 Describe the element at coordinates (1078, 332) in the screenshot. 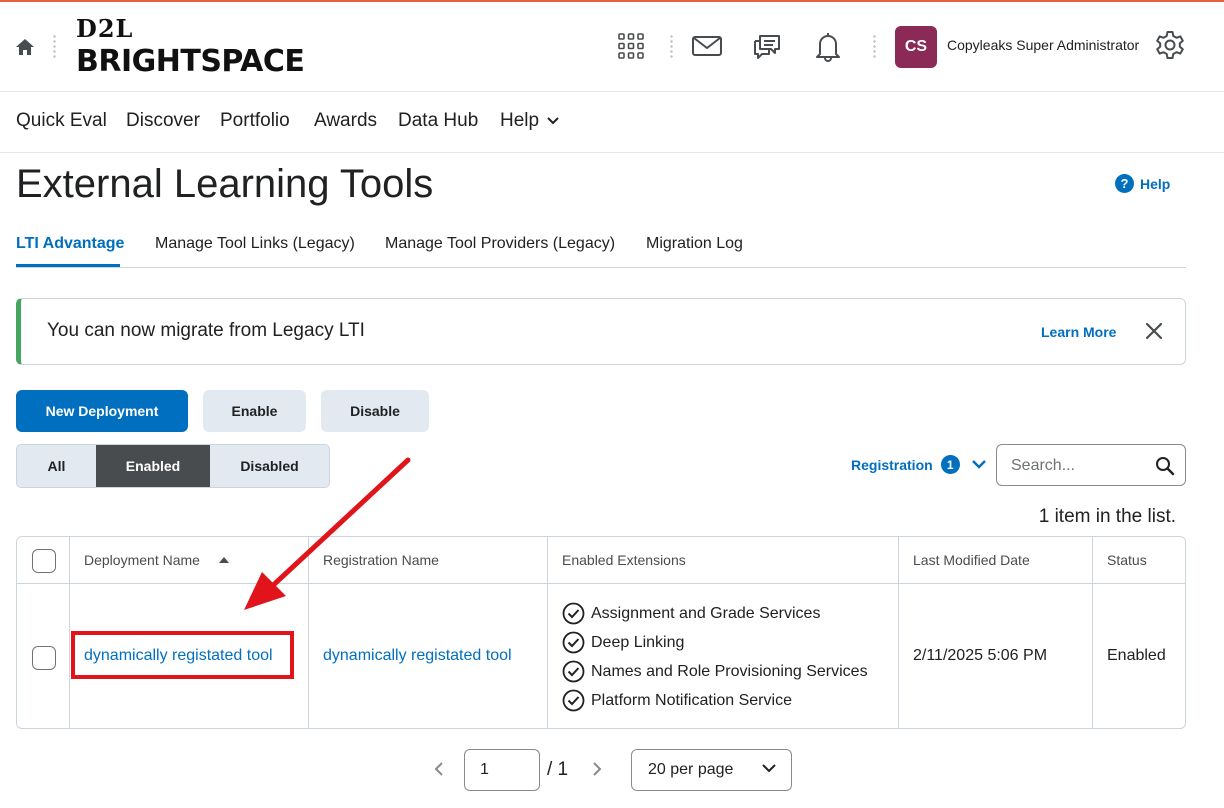

I see `learn-more-link: Learn More` at that location.